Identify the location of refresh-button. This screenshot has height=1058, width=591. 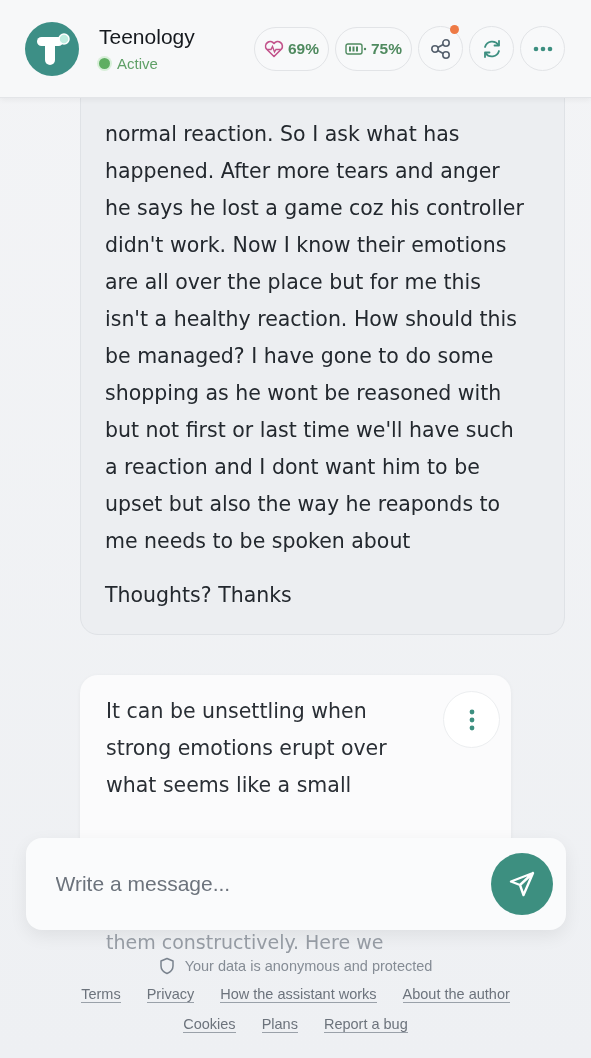
(491, 48).